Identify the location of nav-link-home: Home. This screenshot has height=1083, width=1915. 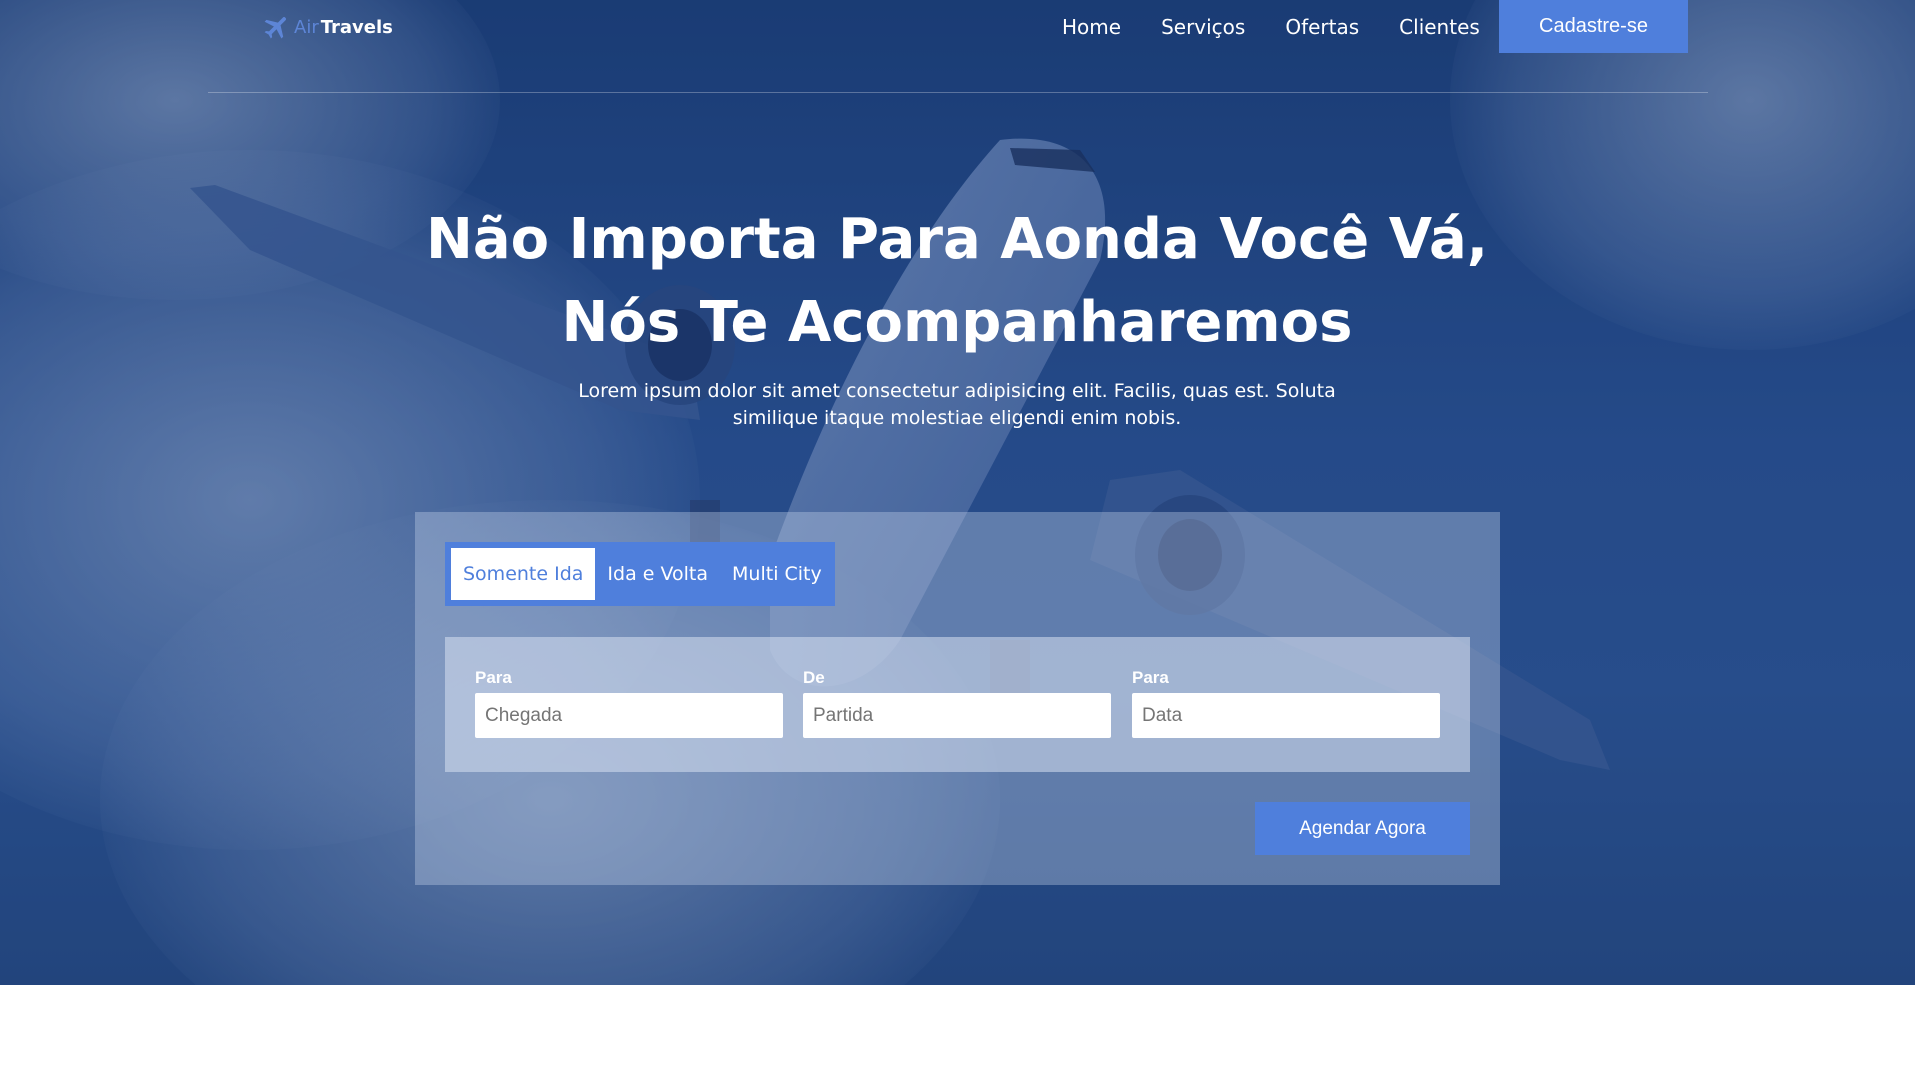
(1091, 27).